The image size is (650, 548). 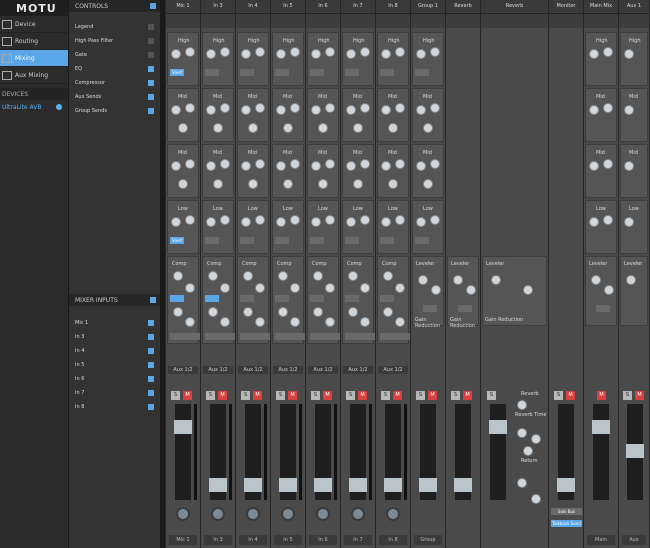 What do you see at coordinates (566, 523) in the screenshot?
I see `talkback-send-button: Talkback Send` at bounding box center [566, 523].